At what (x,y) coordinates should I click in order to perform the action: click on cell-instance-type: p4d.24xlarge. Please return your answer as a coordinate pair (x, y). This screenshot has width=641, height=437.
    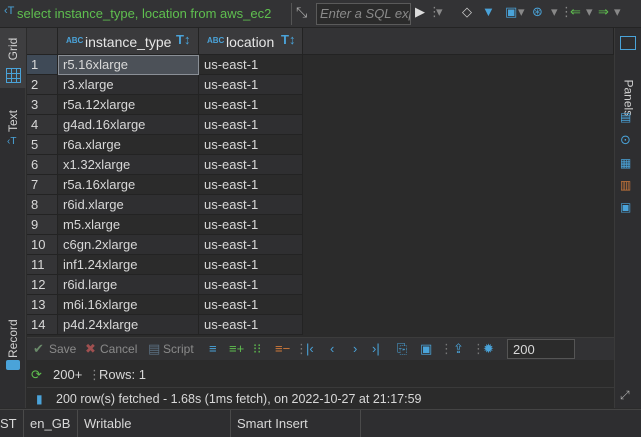
    Looking at the image, I should click on (128, 325).